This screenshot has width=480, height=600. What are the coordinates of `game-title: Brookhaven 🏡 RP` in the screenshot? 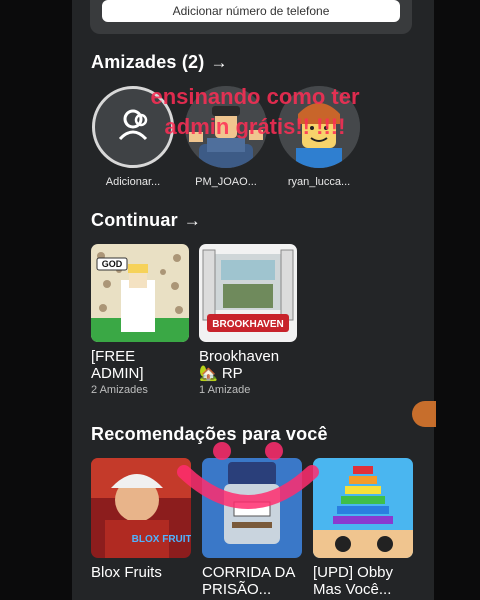 It's located at (239, 365).